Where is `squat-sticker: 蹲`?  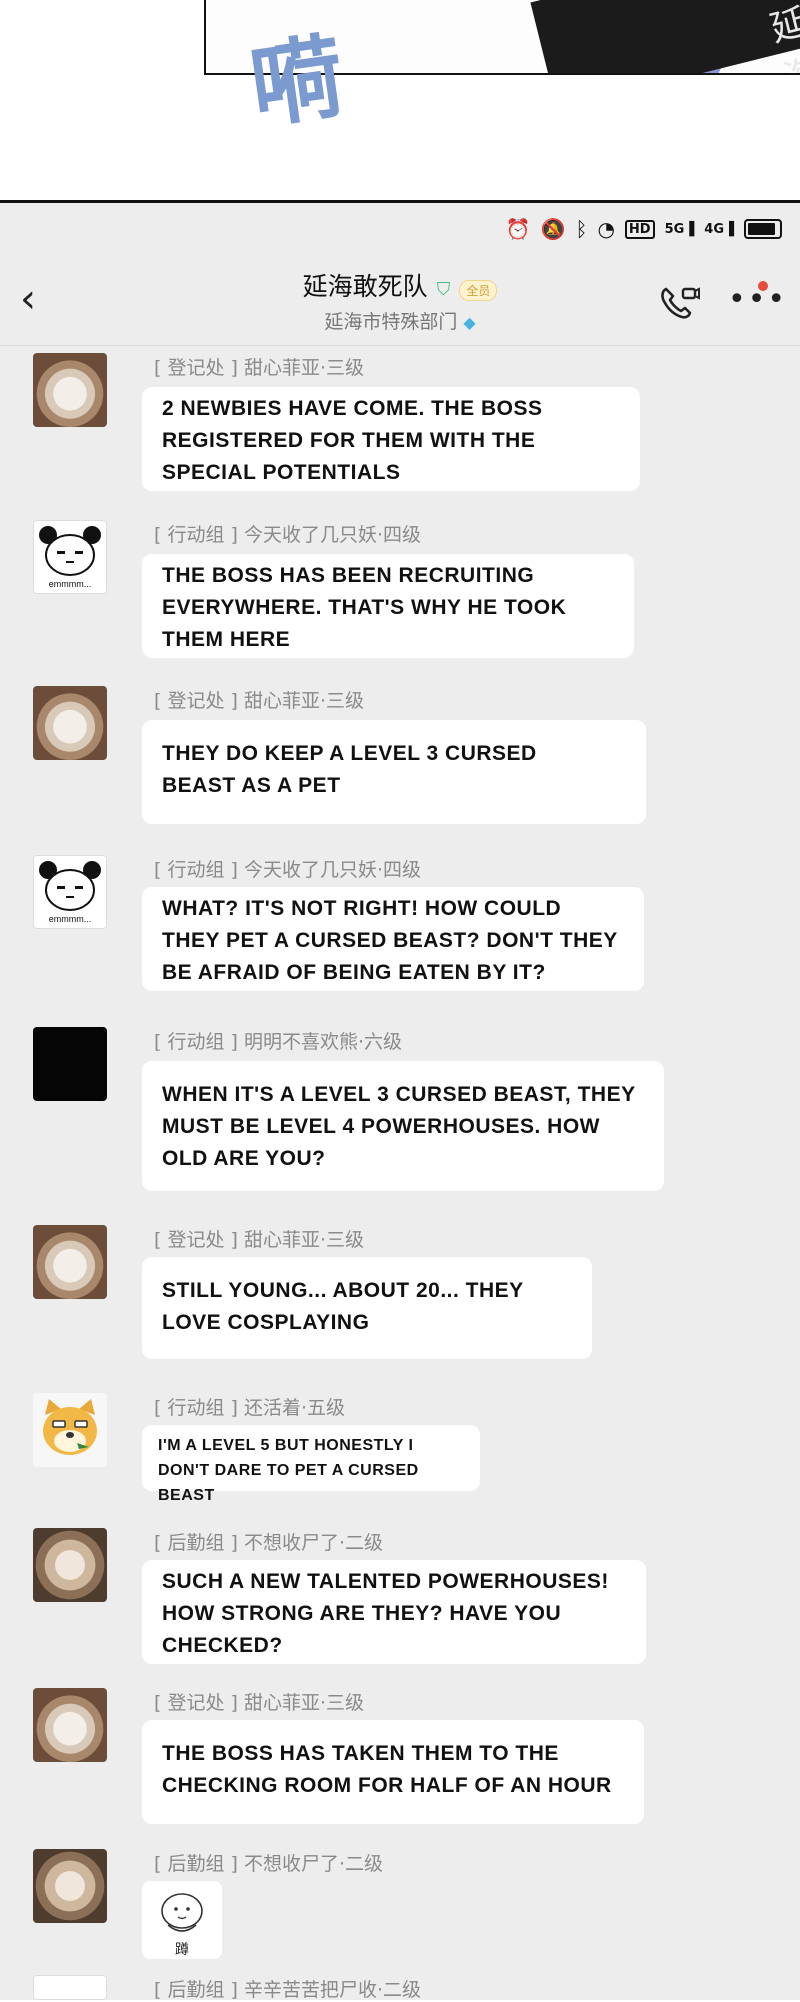 squat-sticker: 蹲 is located at coordinates (182, 1920).